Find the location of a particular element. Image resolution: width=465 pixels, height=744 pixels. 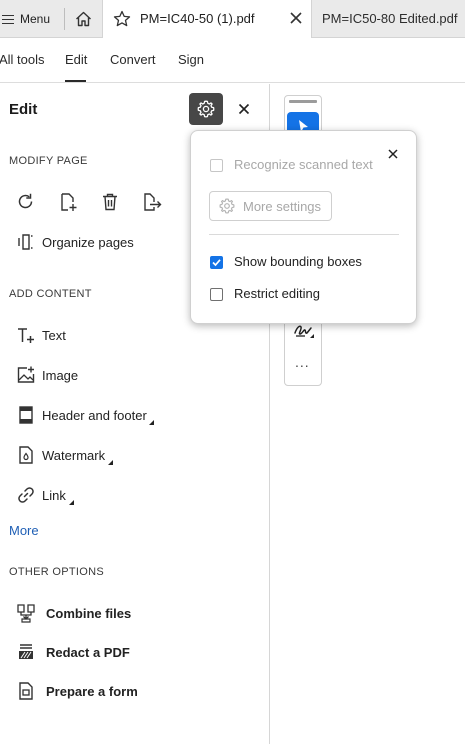

menu-label: Menu is located at coordinates (35, 19).